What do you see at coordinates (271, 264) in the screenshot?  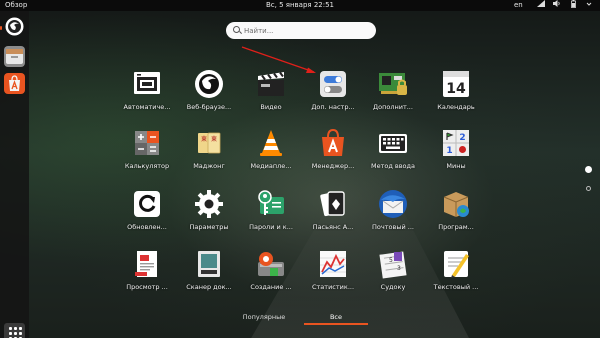 I see `startup-disk-creator-icon` at bounding box center [271, 264].